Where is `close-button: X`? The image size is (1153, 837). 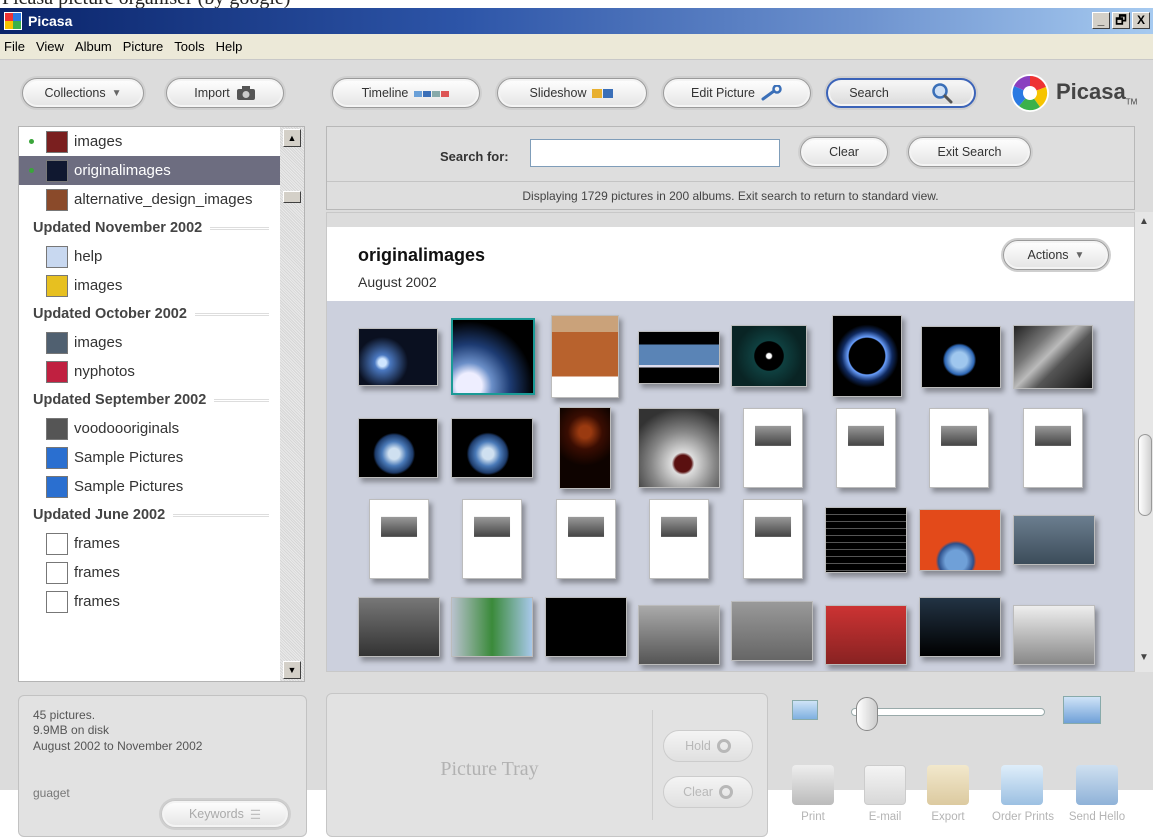
close-button: X is located at coordinates (1141, 20).